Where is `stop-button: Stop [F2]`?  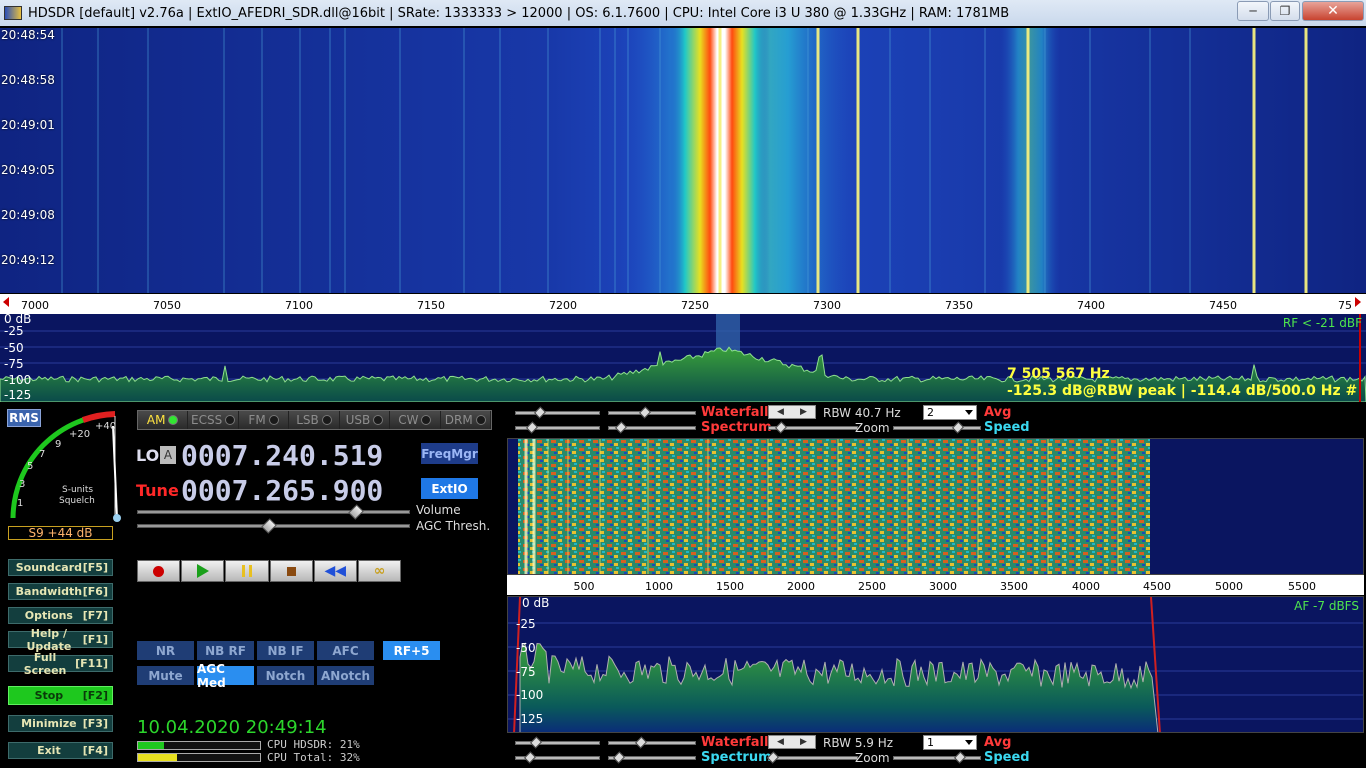
stop-button: Stop [F2] is located at coordinates (60, 695).